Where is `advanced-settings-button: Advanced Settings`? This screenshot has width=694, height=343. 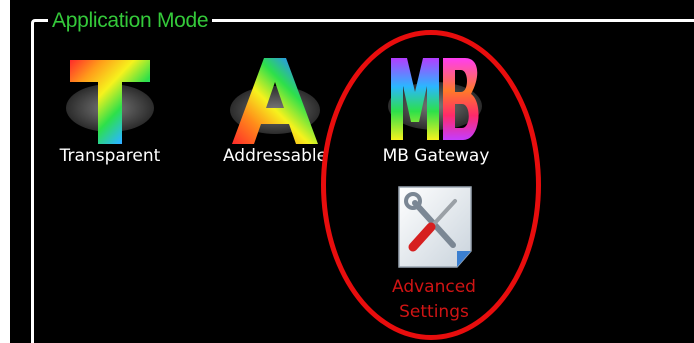 advanced-settings-button: Advanced Settings is located at coordinates (434, 258).